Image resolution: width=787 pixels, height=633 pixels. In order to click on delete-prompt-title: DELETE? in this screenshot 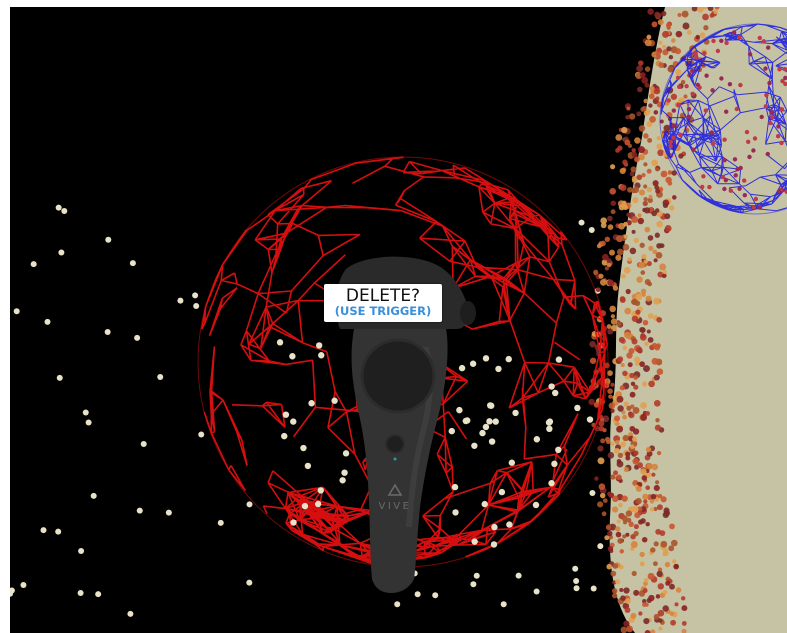, I will do `click(383, 296)`.